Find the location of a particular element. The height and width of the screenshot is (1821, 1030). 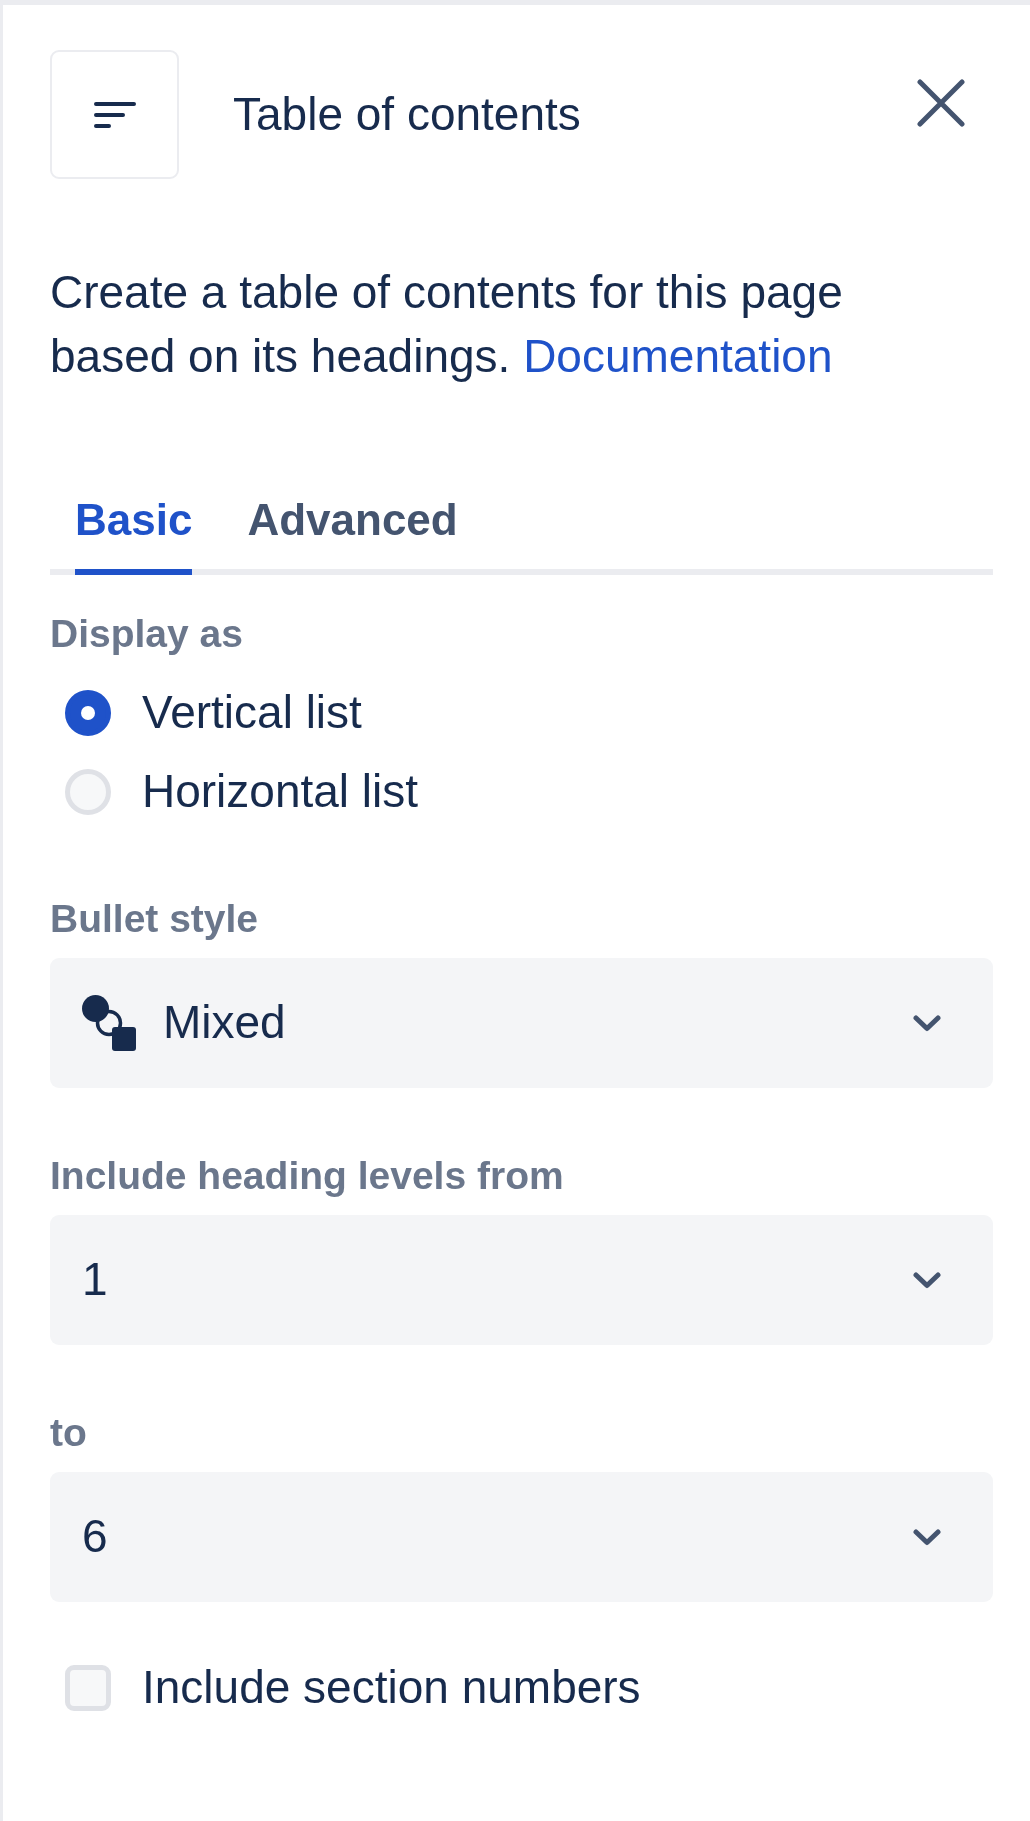

tab: Basic is located at coordinates (134, 534).